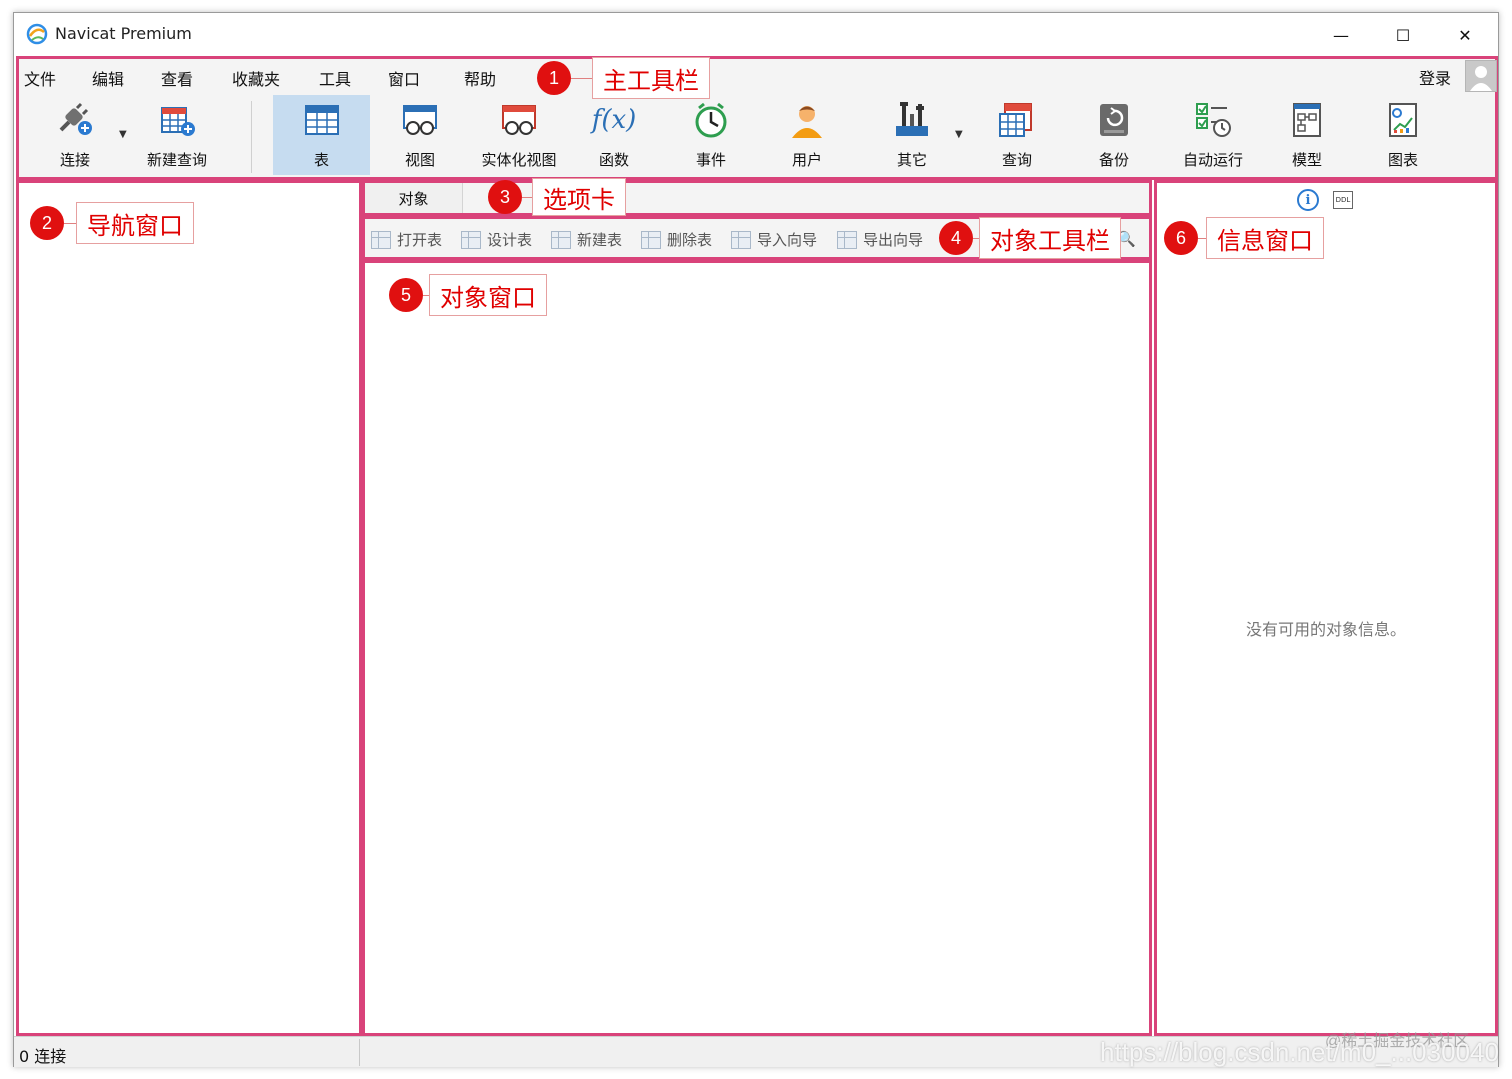 Image resolution: width=1512 pixels, height=1079 pixels. Describe the element at coordinates (561, 239) in the screenshot. I see `new-table-icon` at that location.